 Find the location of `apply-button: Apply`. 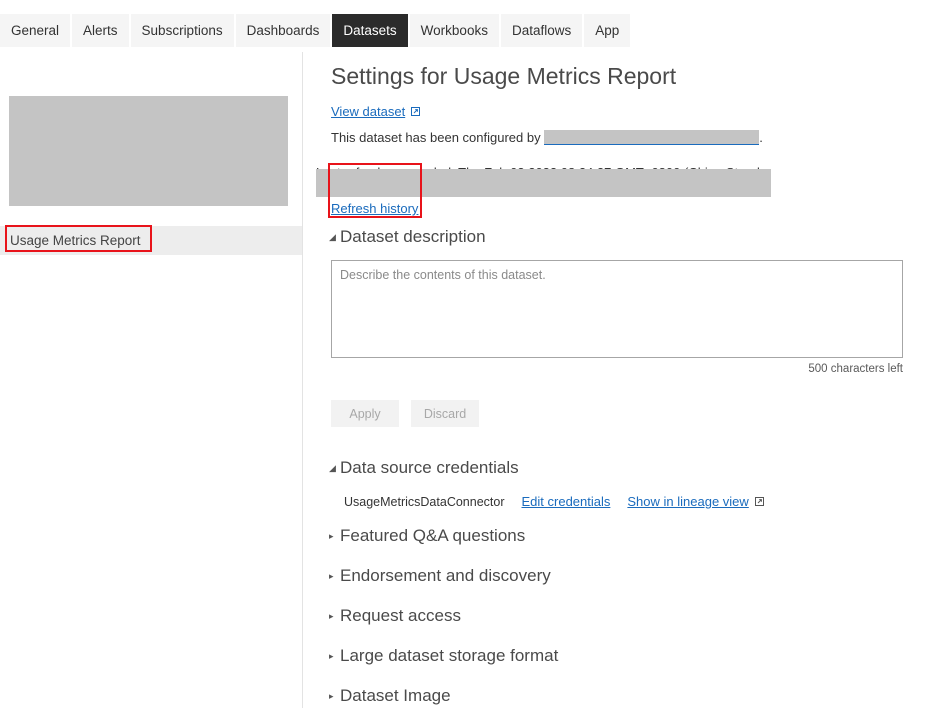

apply-button: Apply is located at coordinates (365, 413).